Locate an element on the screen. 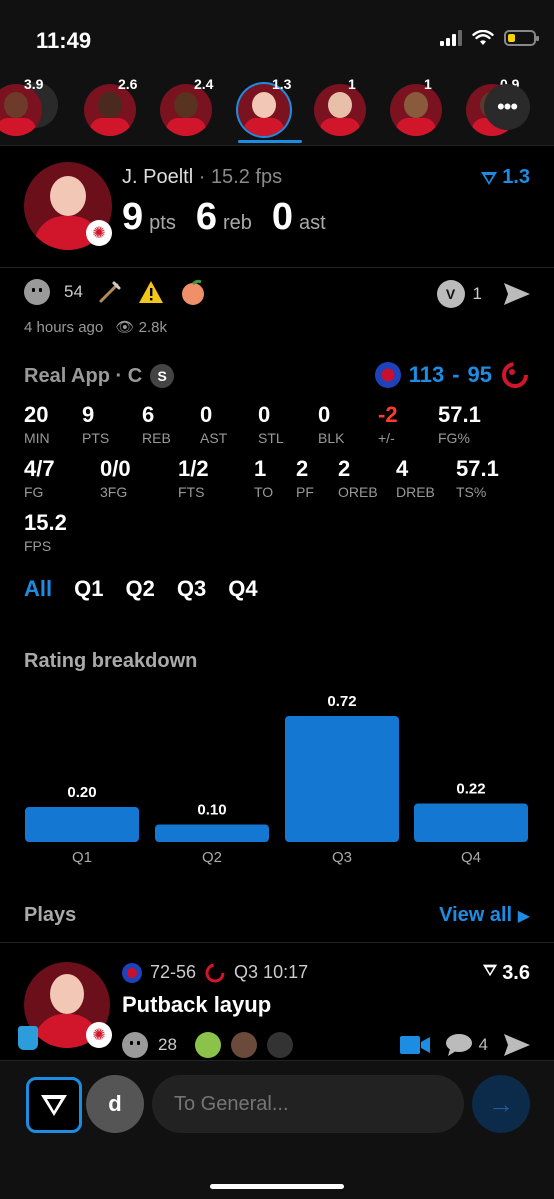 The width and height of the screenshot is (554, 1199). stat-to: 1 TO is located at coordinates (263, 478).